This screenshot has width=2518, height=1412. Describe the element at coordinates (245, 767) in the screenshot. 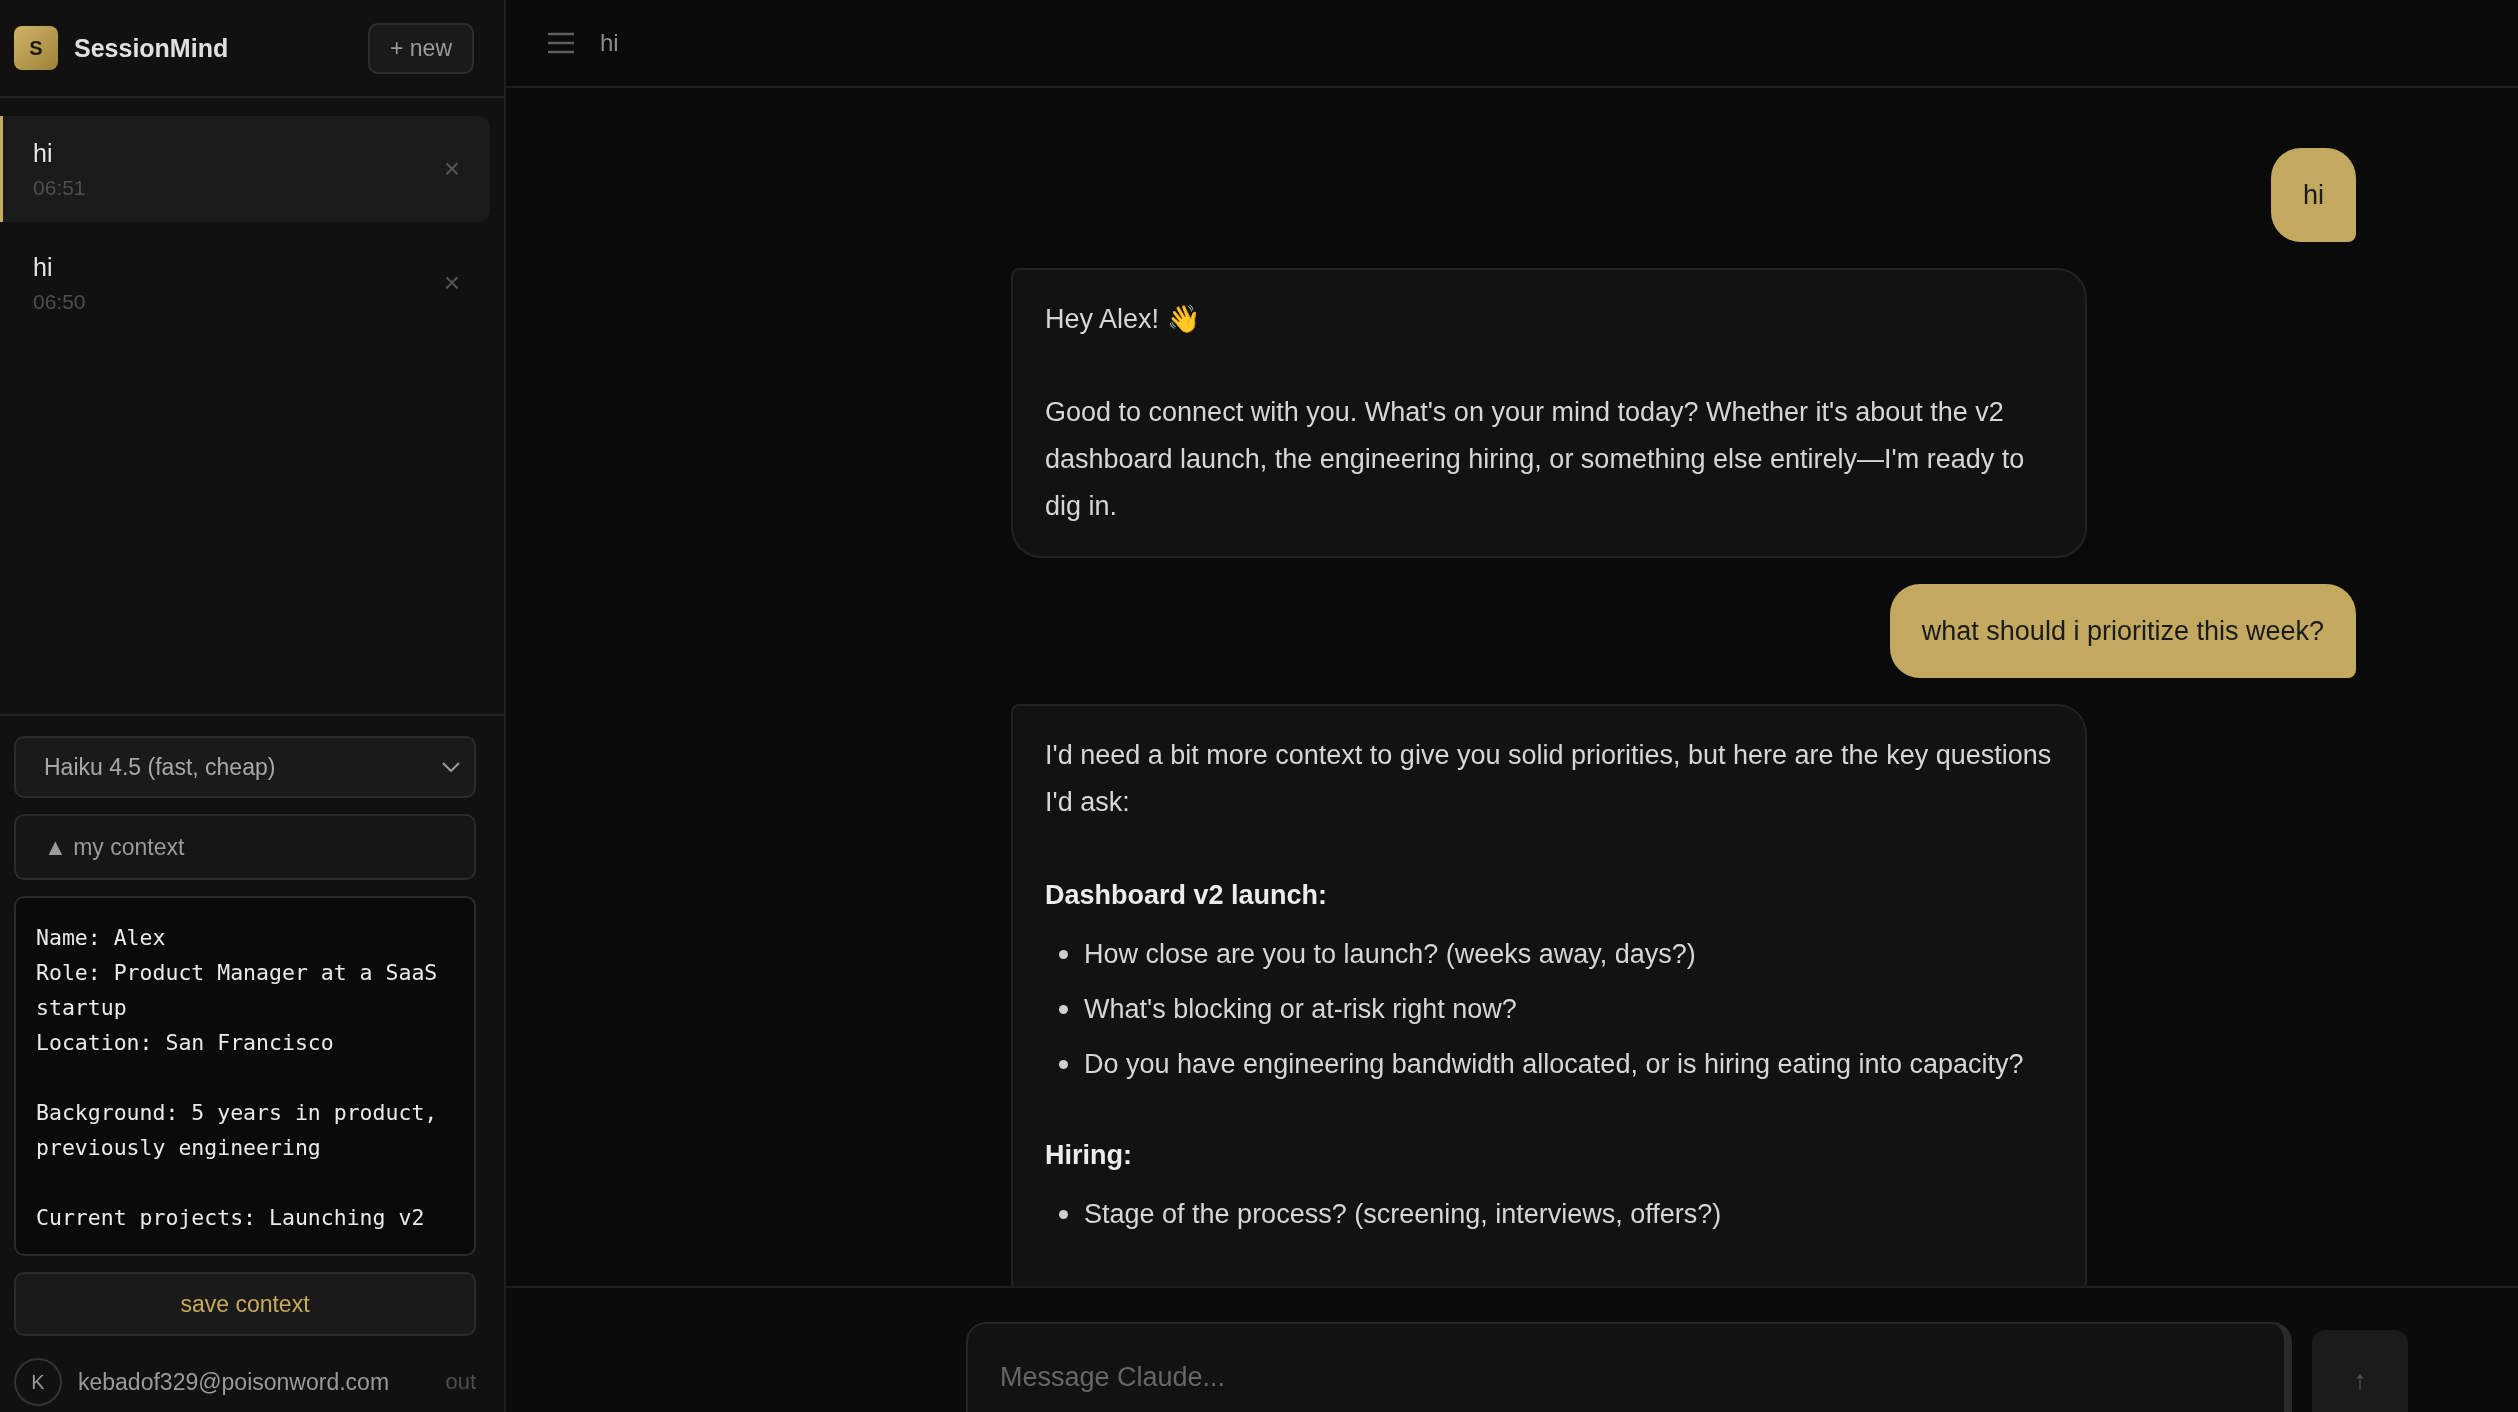

I see `model-select: Haiku 4.5 (fast, cheap)` at that location.